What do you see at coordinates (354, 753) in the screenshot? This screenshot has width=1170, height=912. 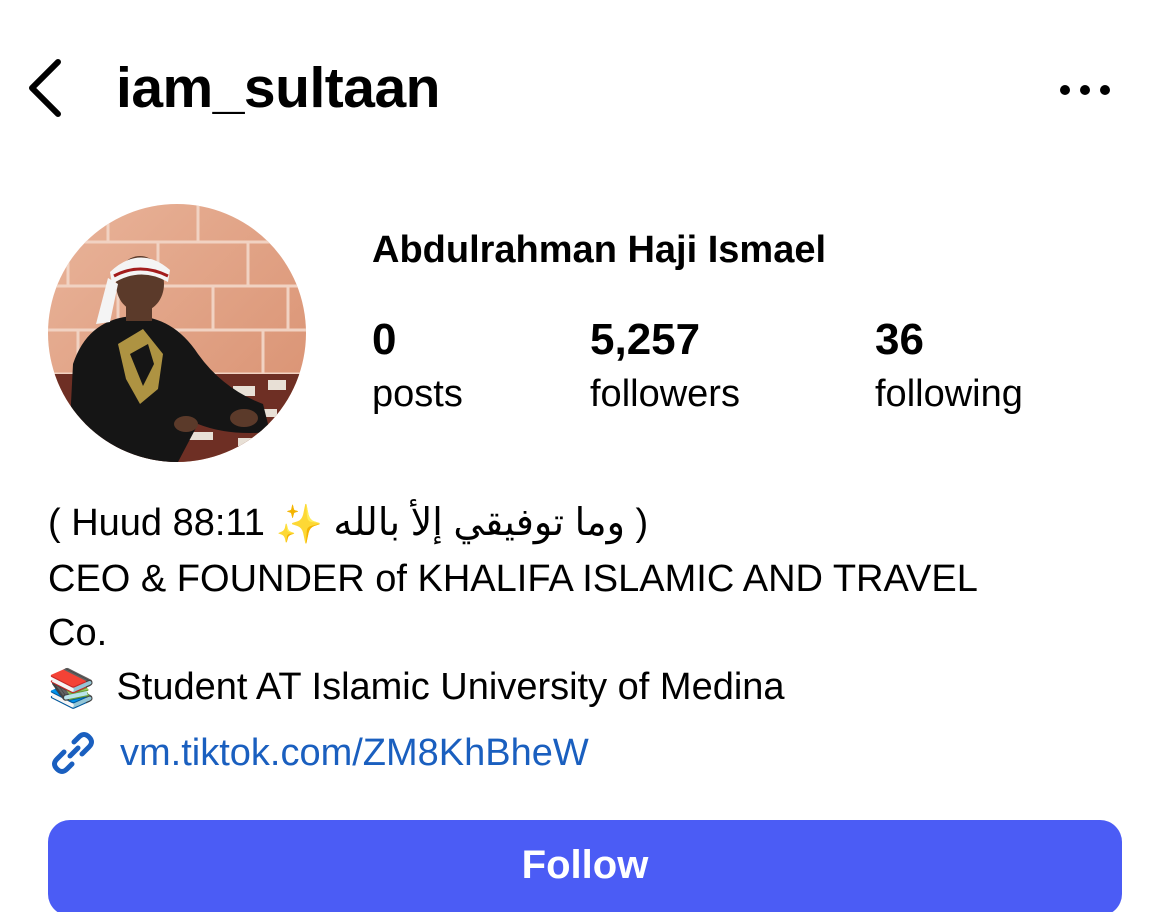 I see `bio-link: vm.tiktok.com/ZM8KhBheW` at bounding box center [354, 753].